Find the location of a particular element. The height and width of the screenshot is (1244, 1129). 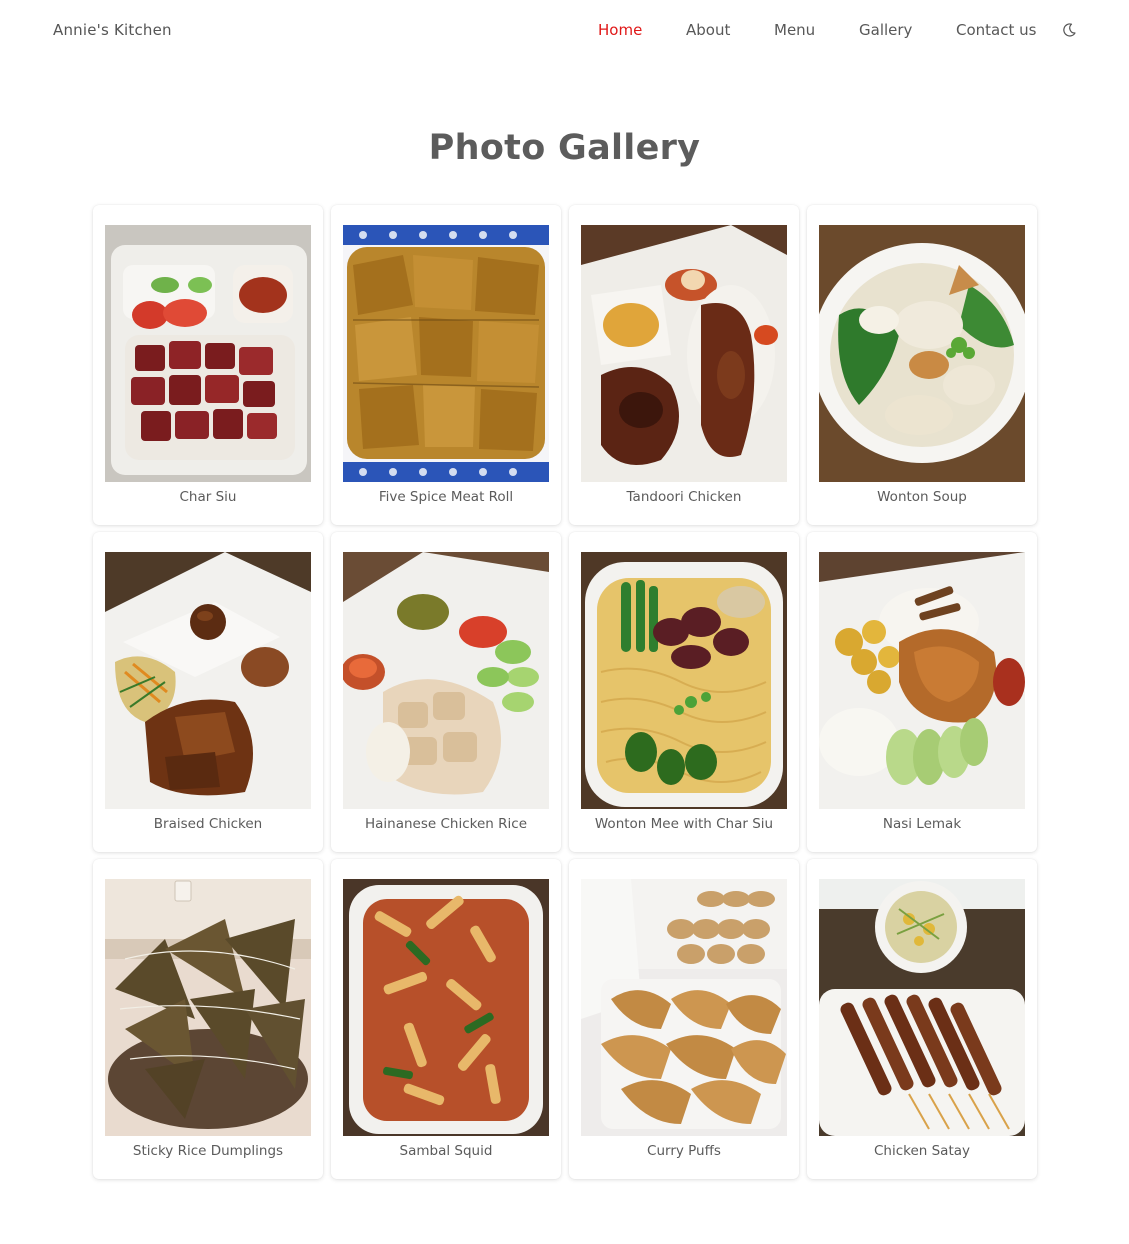

sambal-squid-photo is located at coordinates (446, 1007).